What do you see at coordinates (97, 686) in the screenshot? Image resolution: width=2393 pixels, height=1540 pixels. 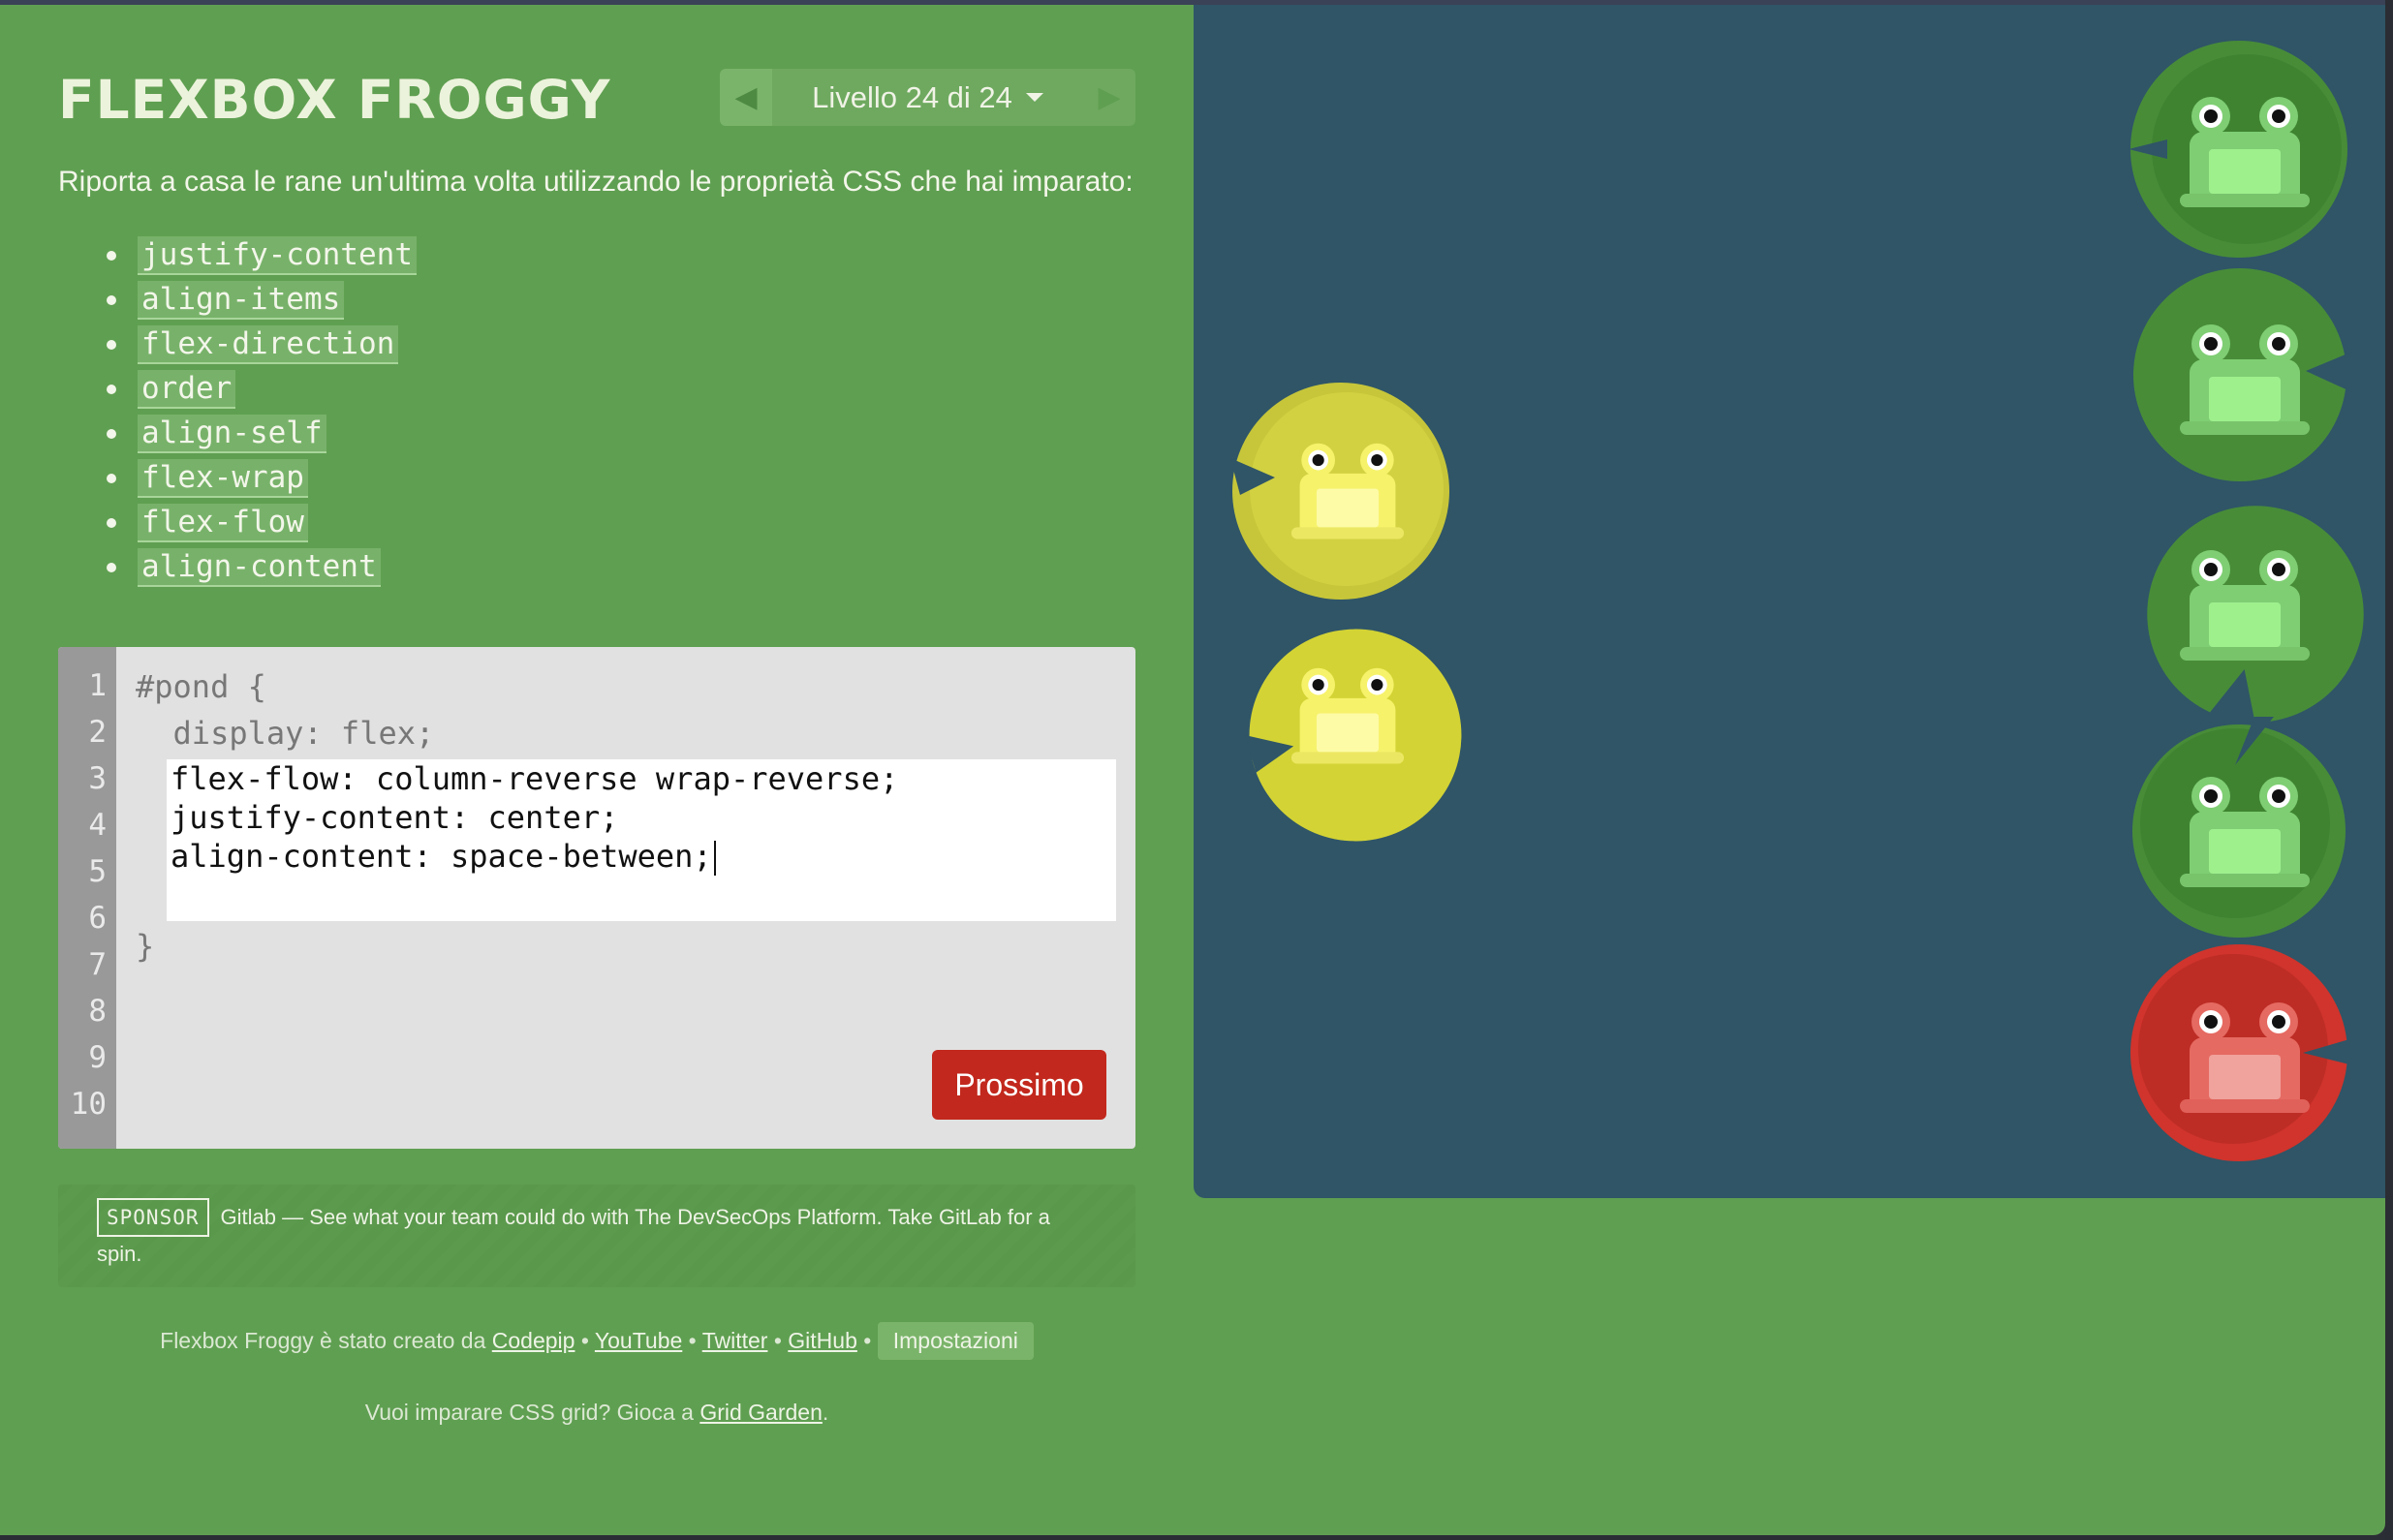 I see `line-number: 1` at bounding box center [97, 686].